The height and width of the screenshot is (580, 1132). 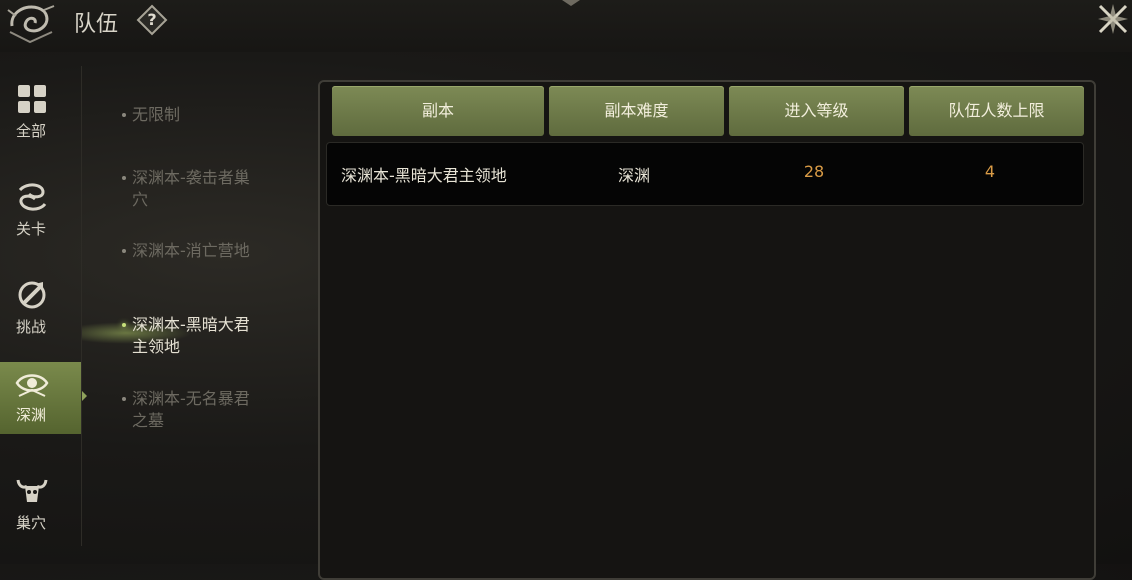 I want to click on subcategory-label: 深渊本-黑暗大君主领地, so click(x=191, y=335).